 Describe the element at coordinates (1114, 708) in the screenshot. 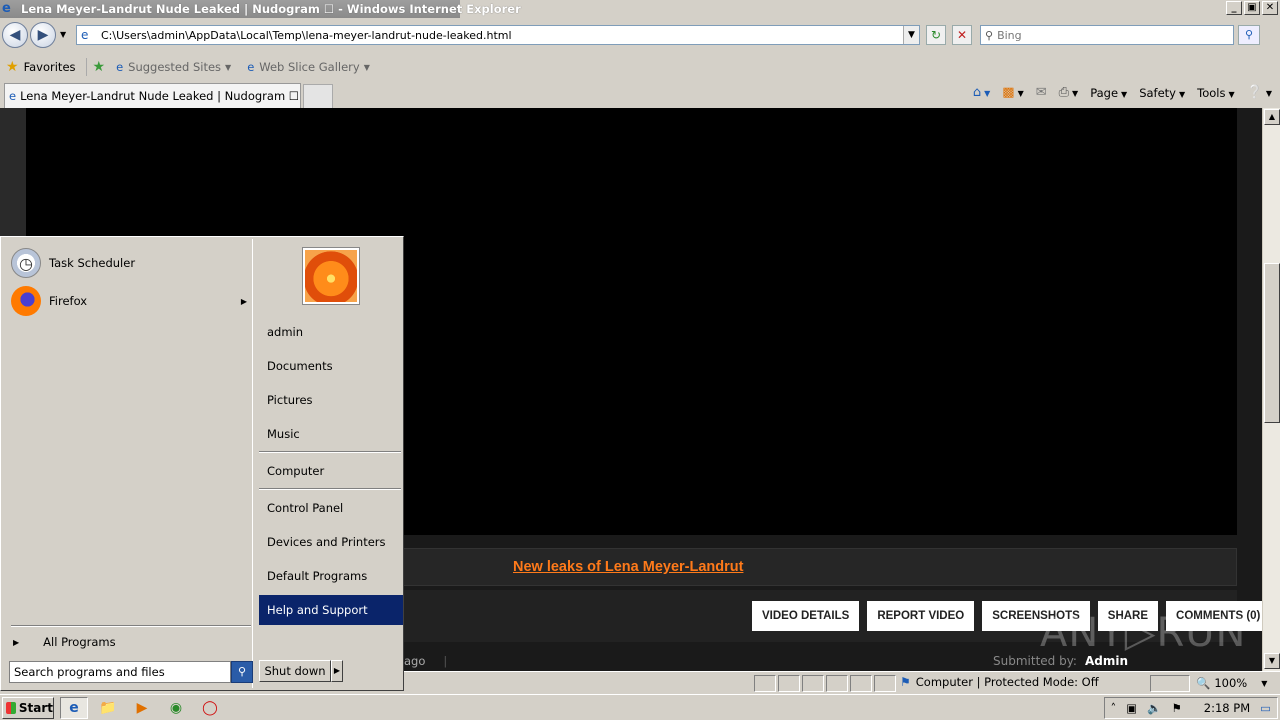

I see `tray-expand-icon: ˄` at that location.